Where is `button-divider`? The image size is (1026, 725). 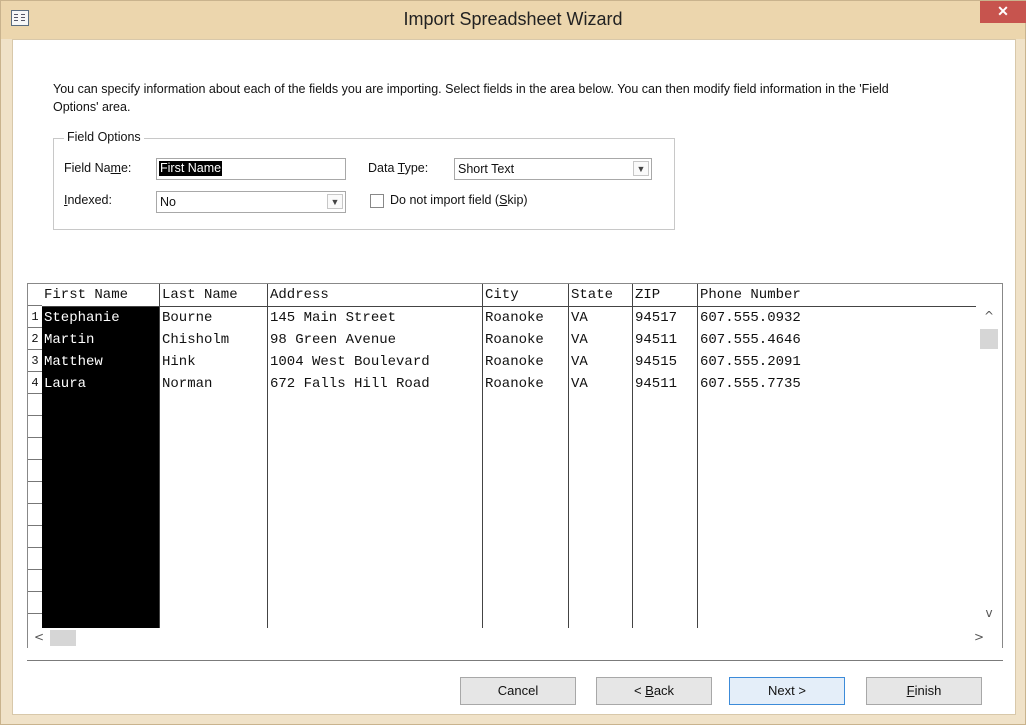 button-divider is located at coordinates (515, 660).